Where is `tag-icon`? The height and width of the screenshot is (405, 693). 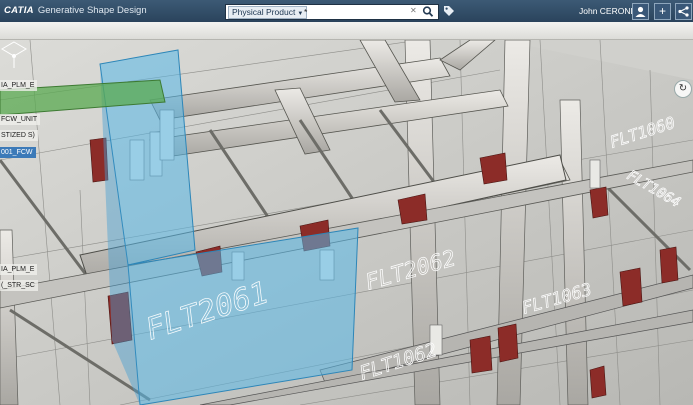 tag-icon is located at coordinates (449, 11).